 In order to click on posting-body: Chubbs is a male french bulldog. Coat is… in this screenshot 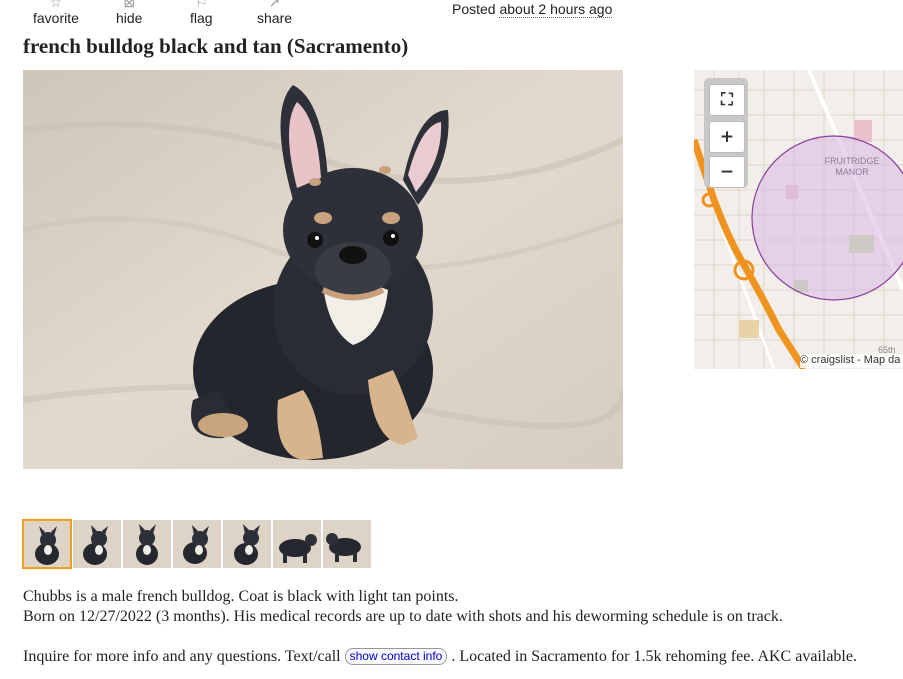, I will do `click(440, 627)`.